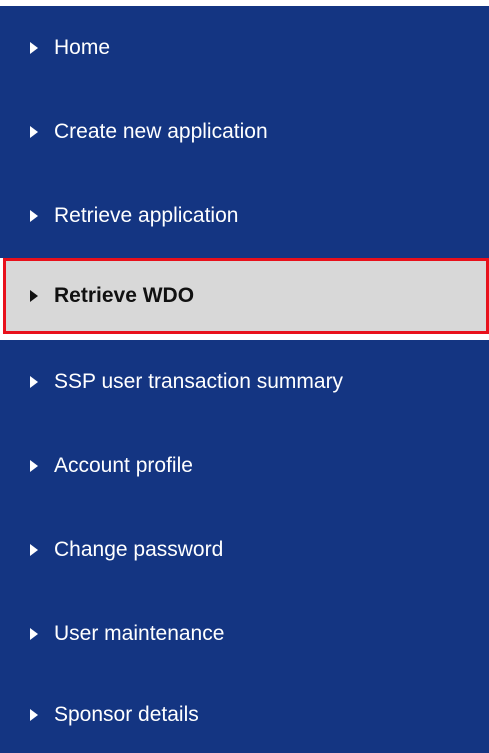  What do you see at coordinates (199, 381) in the screenshot?
I see `nav-item-label: SSP user transaction summary` at bounding box center [199, 381].